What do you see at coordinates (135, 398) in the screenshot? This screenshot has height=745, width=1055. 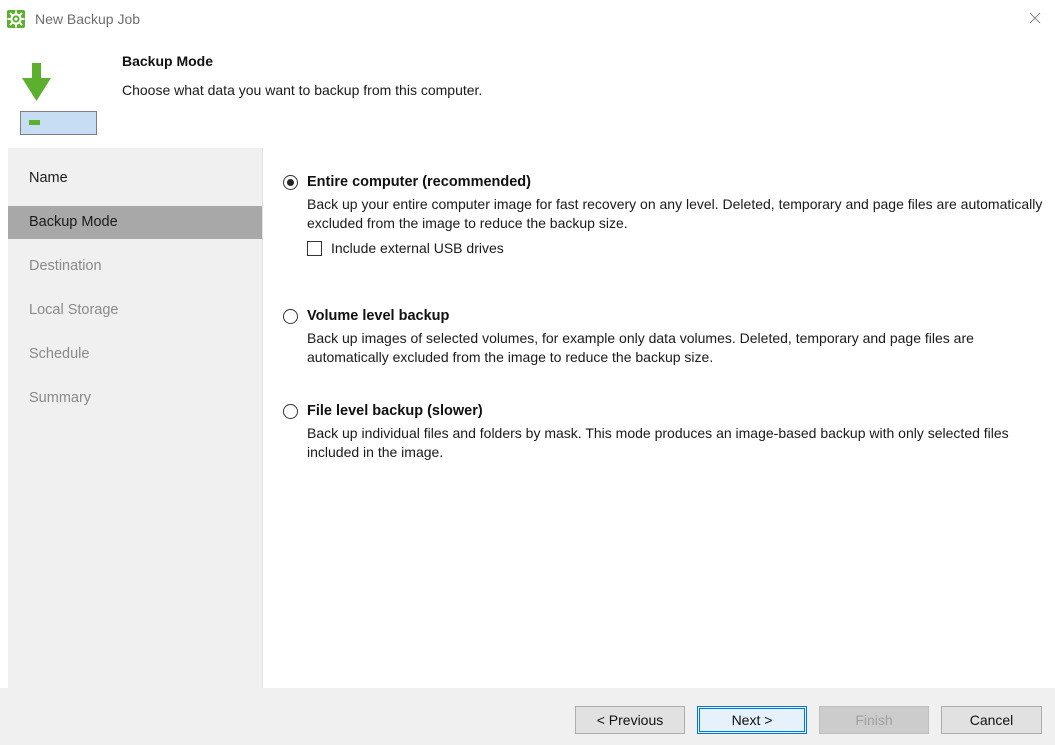 I see `step-summary: Summary` at bounding box center [135, 398].